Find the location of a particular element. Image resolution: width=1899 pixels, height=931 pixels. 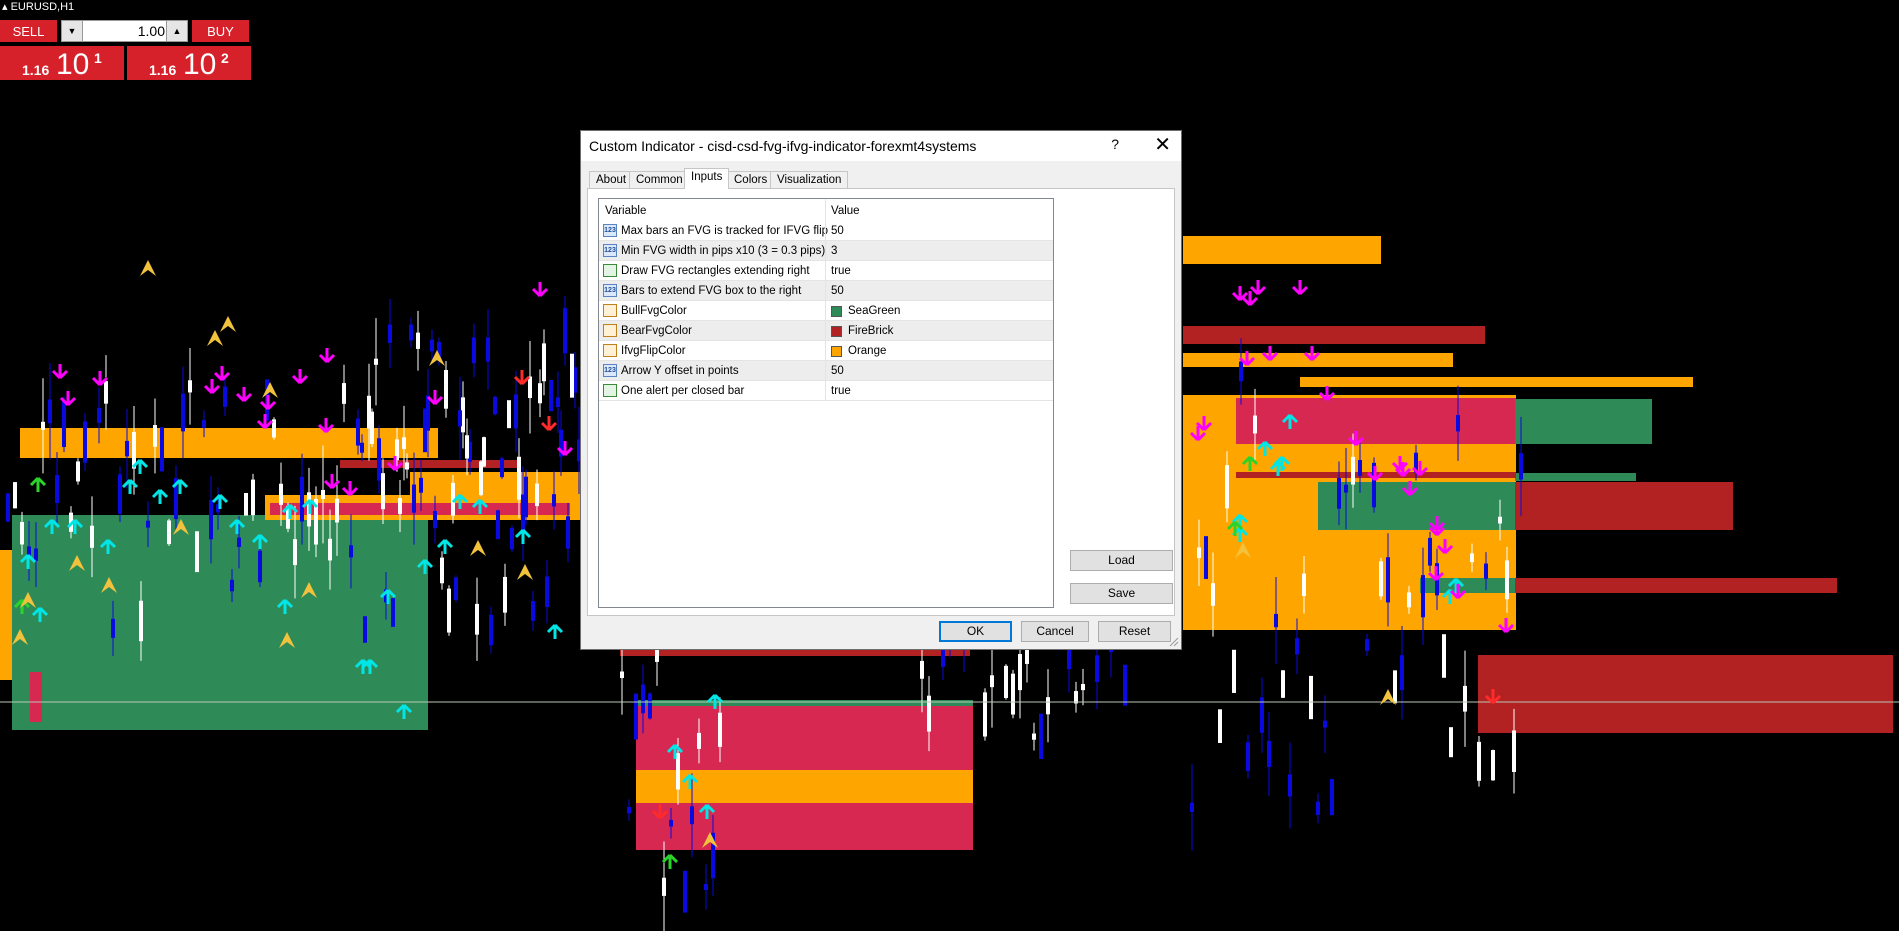

column-divider is located at coordinates (825, 210).